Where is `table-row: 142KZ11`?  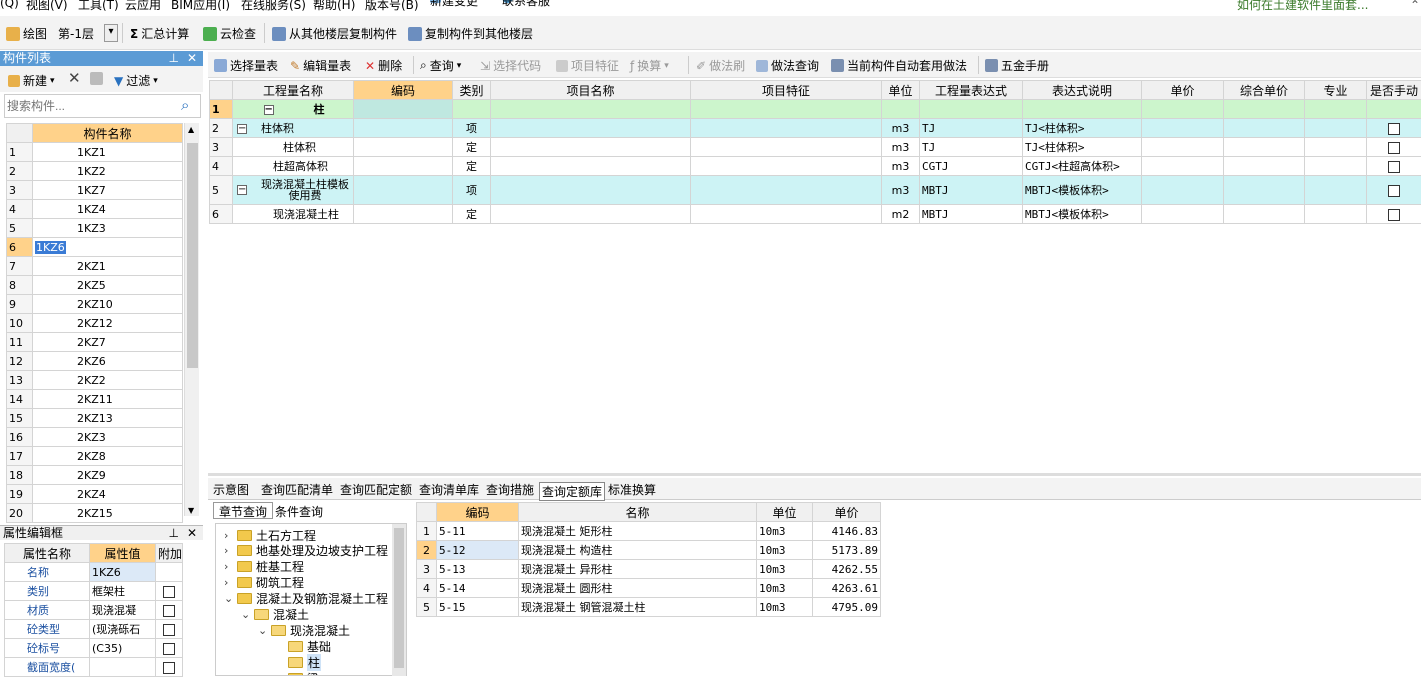
table-row: 142KZ11 is located at coordinates (95, 399).